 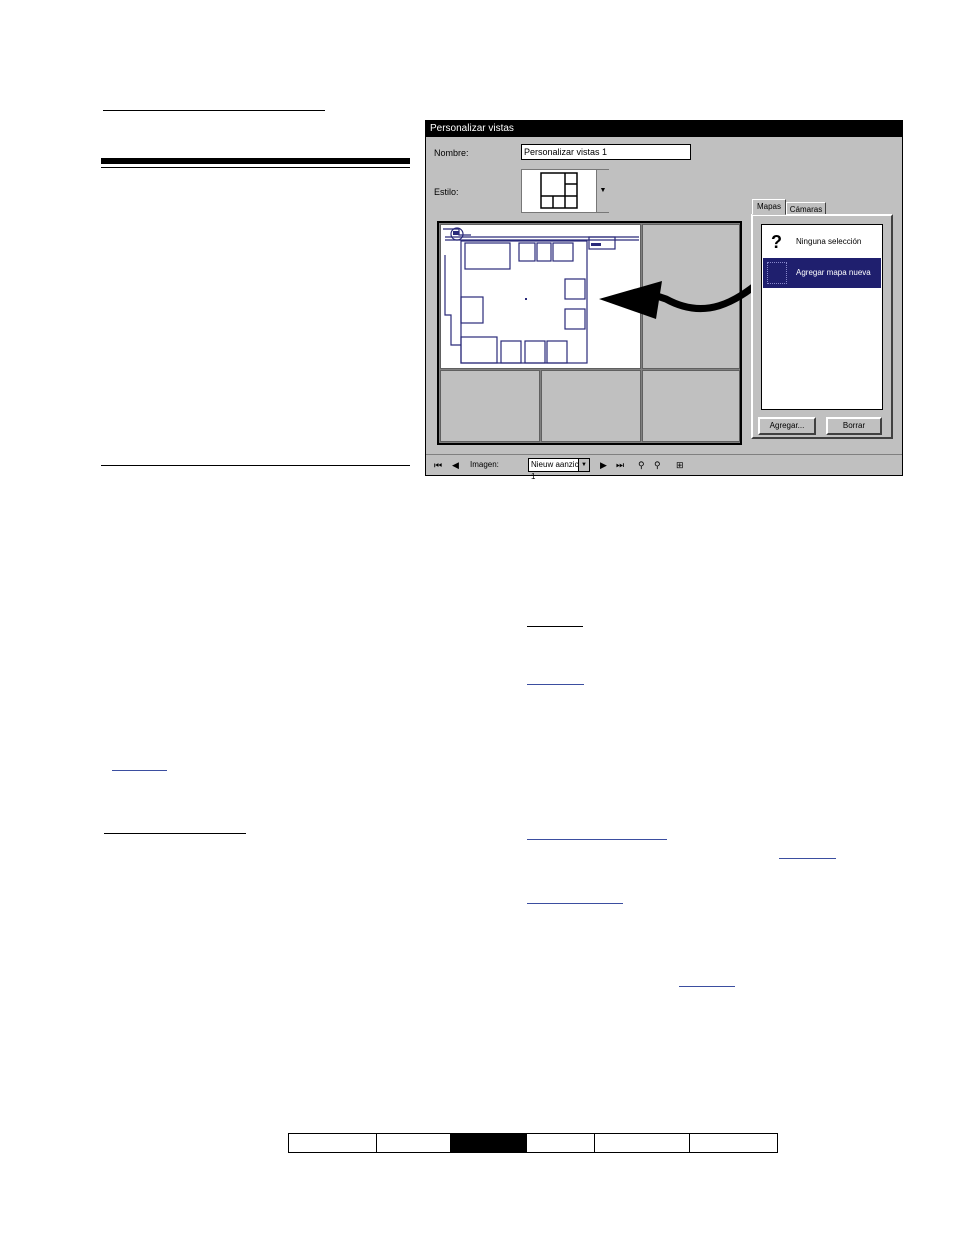 What do you see at coordinates (175, 833) in the screenshot?
I see `subheading-underline` at bounding box center [175, 833].